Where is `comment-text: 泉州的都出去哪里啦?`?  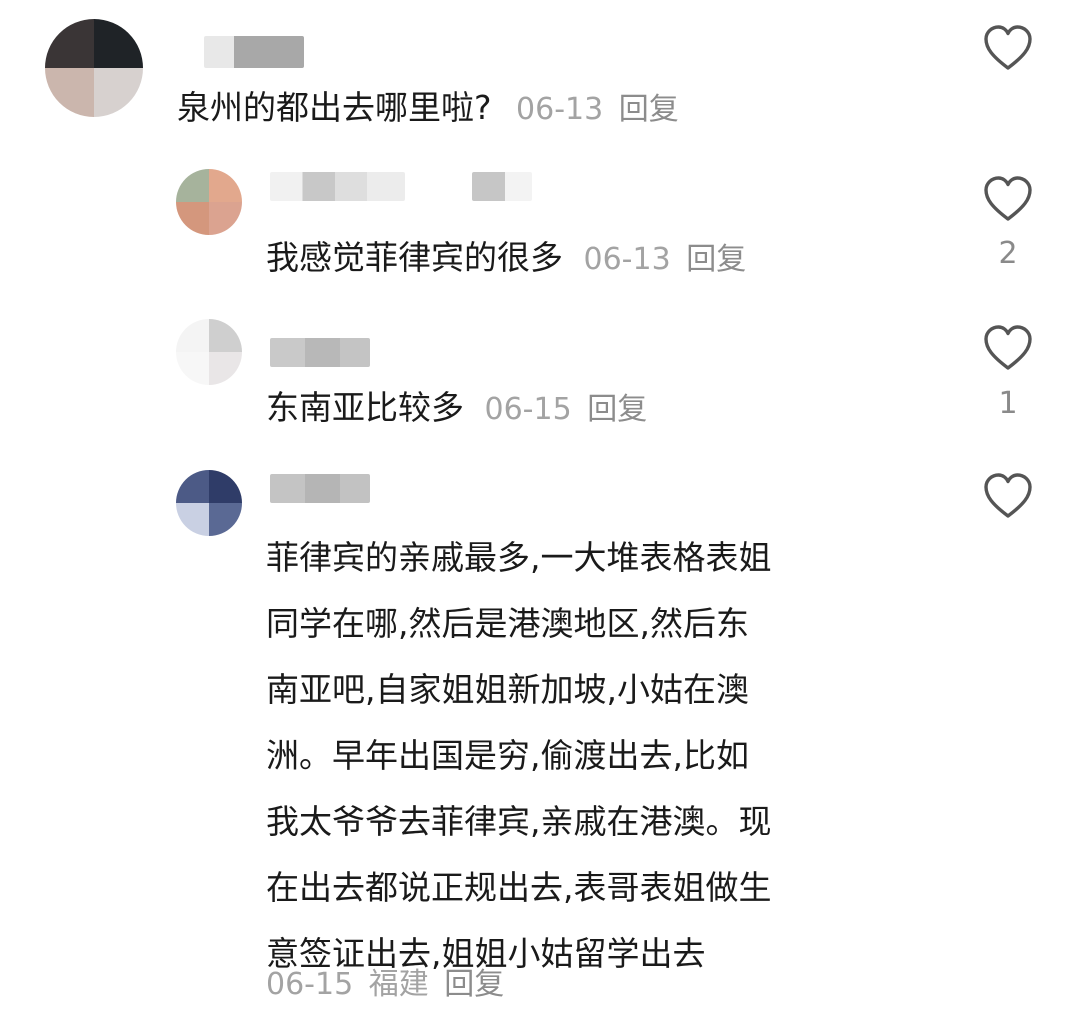 comment-text: 泉州的都出去哪里啦? is located at coordinates (334, 107).